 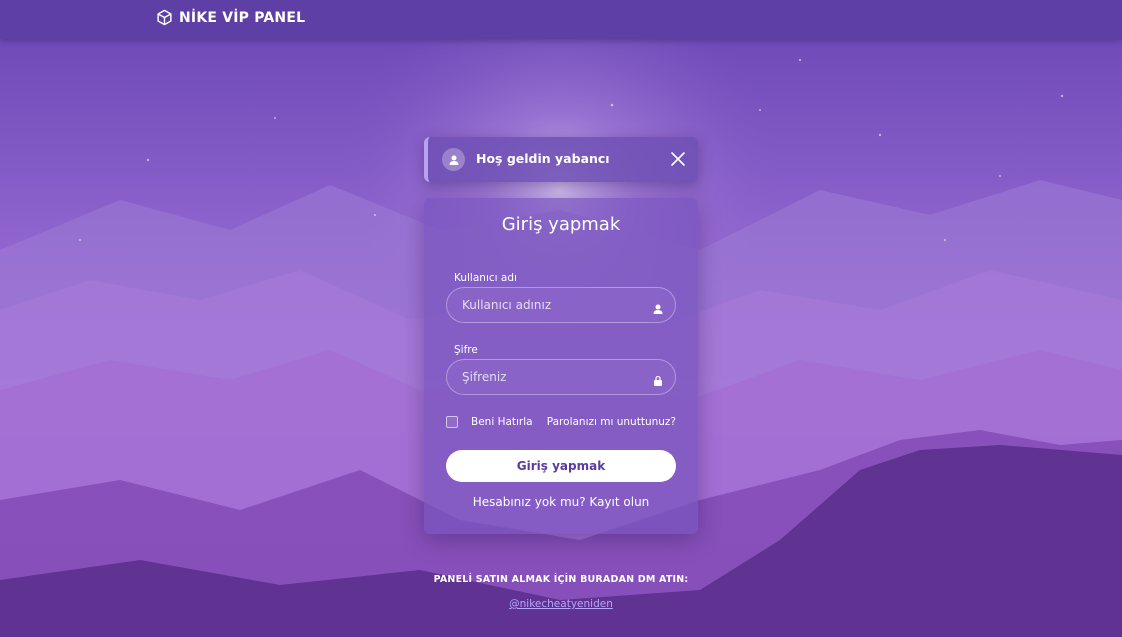 I want to click on login-button: Giriş yapmak, so click(x=561, y=466).